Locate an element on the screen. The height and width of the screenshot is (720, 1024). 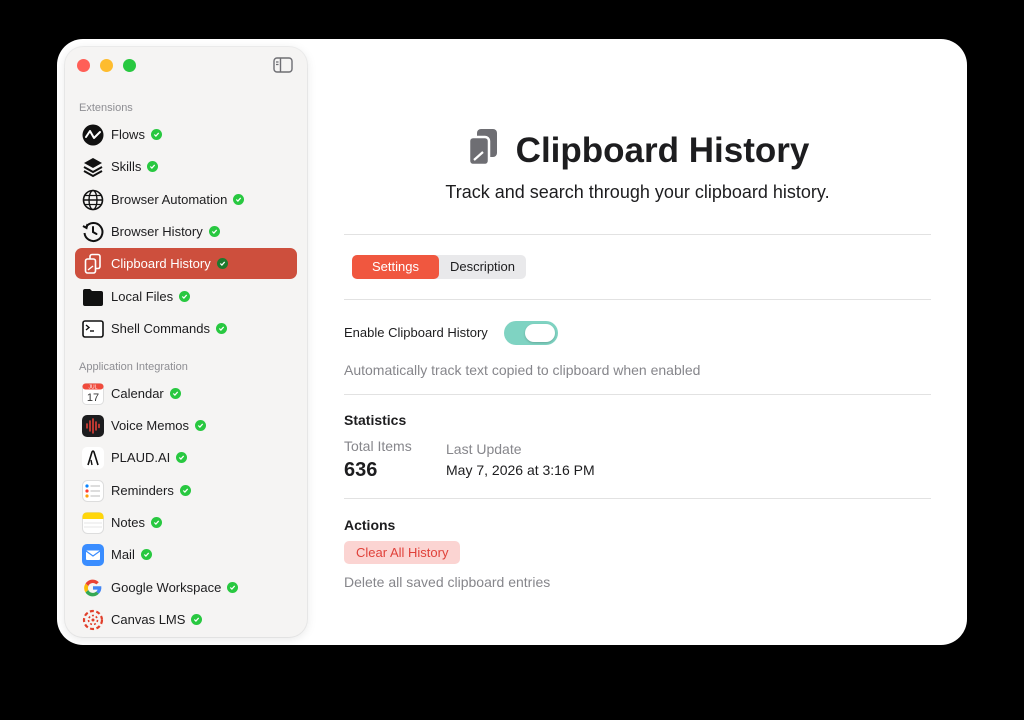
globe-icon is located at coordinates (93, 200).